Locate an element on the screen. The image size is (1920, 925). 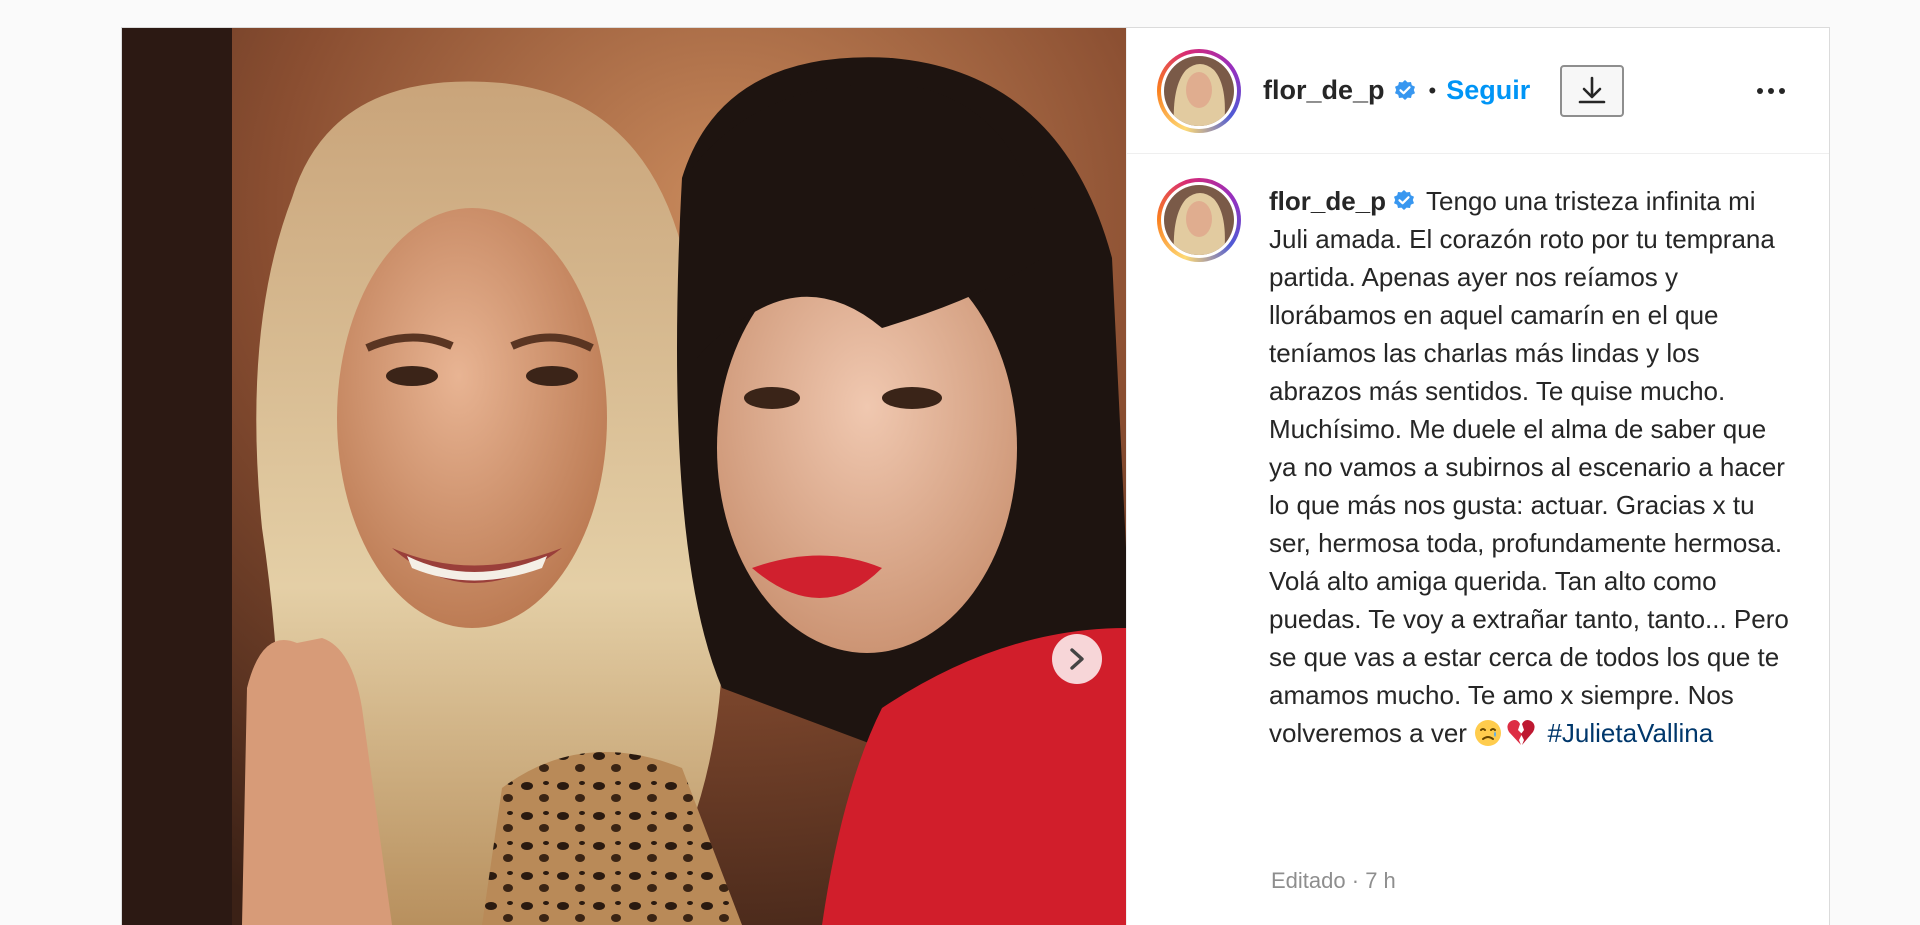
edited-label: Editado is located at coordinates (1308, 880).